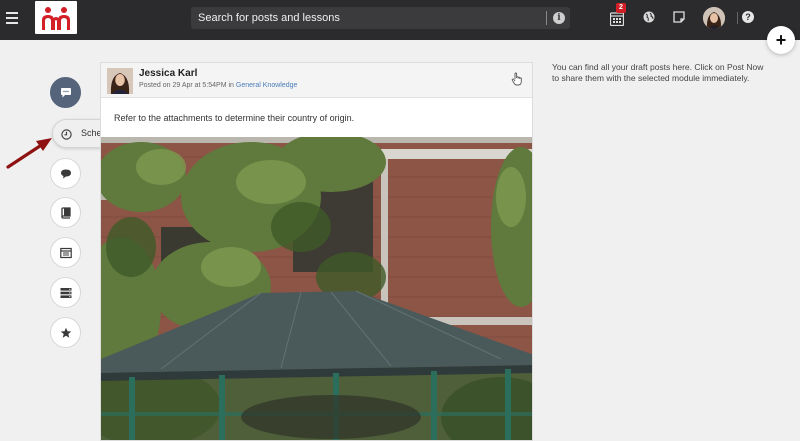  I want to click on top-bar: i 2 ?, so click(400, 20).